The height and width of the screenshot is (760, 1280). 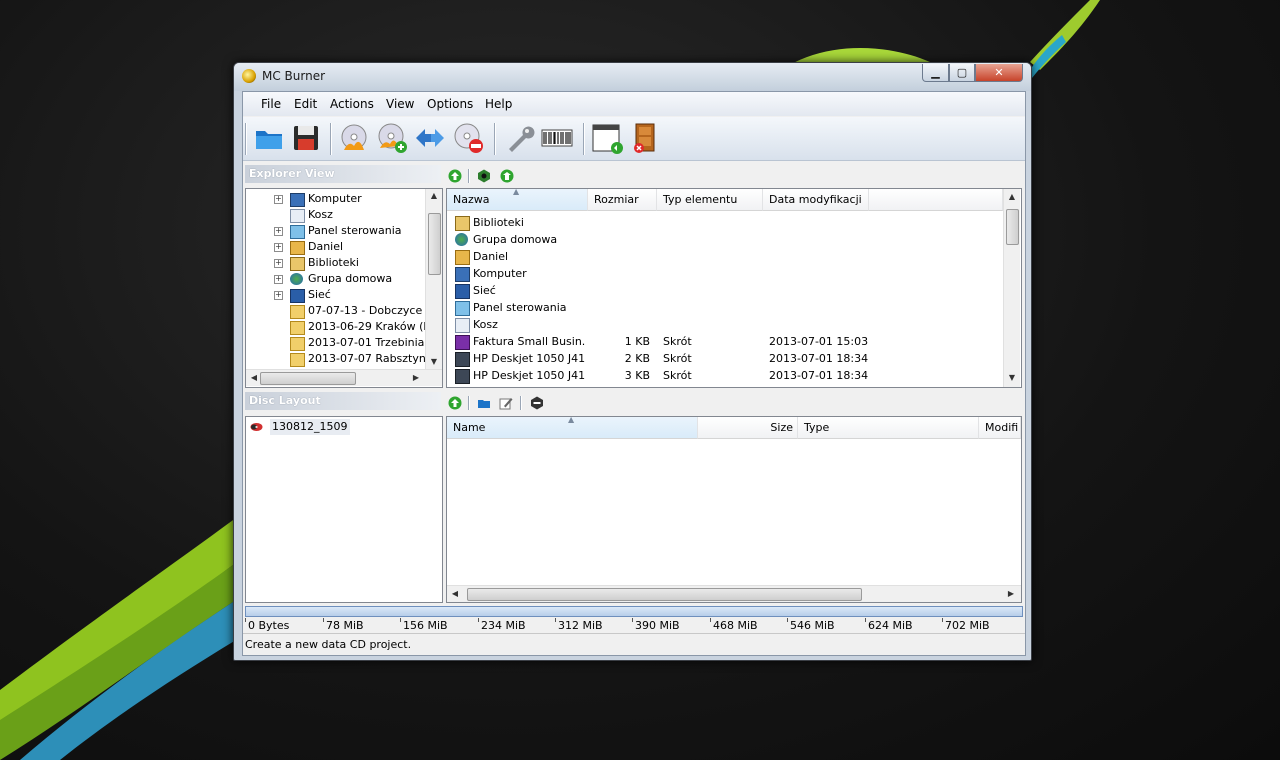 What do you see at coordinates (306, 138) in the screenshot?
I see `save-disk-icon` at bounding box center [306, 138].